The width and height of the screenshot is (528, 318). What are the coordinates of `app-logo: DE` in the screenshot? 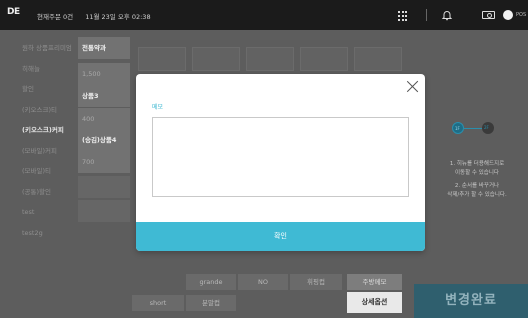 It's located at (13, 12).